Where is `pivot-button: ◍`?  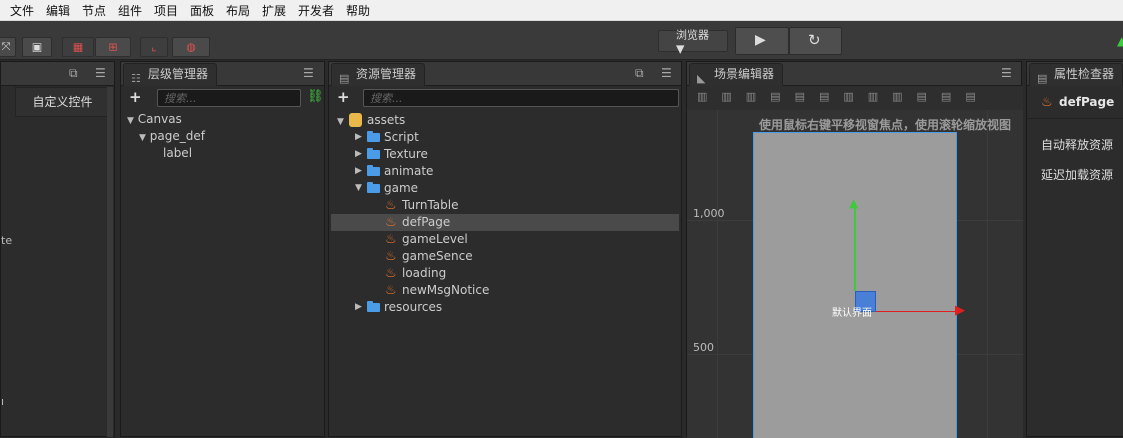
pivot-button: ◍ is located at coordinates (191, 47).